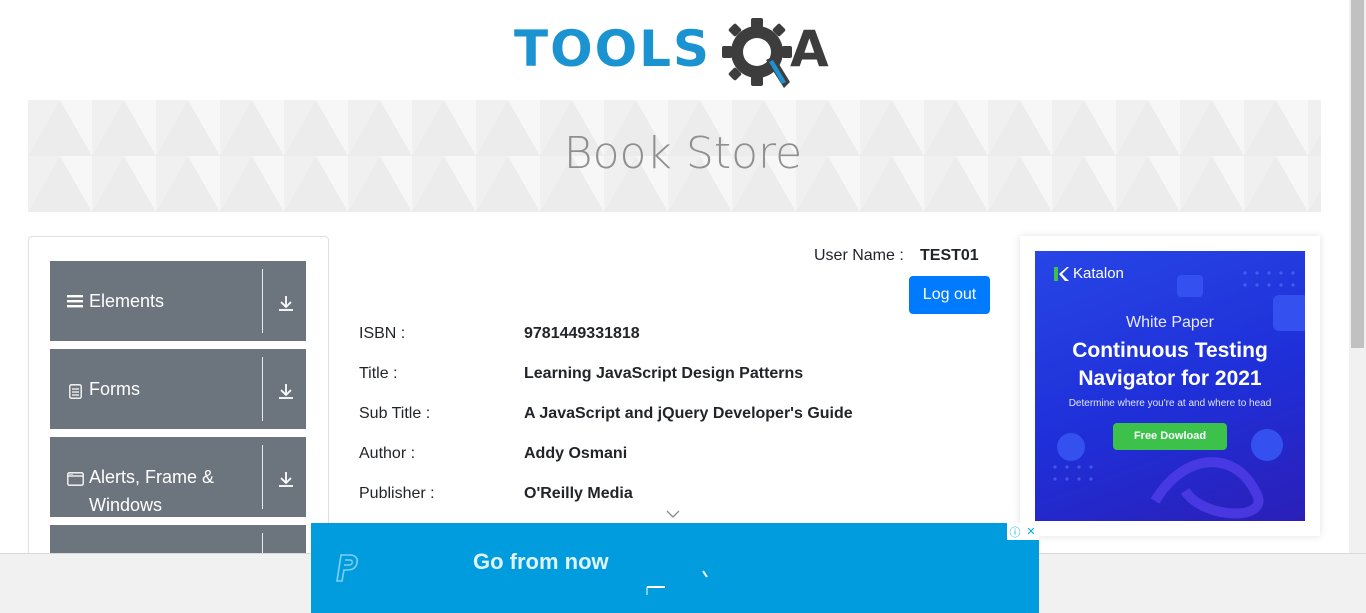  Describe the element at coordinates (541, 561) in the screenshot. I see `ad-bottom-text: Go from now` at that location.